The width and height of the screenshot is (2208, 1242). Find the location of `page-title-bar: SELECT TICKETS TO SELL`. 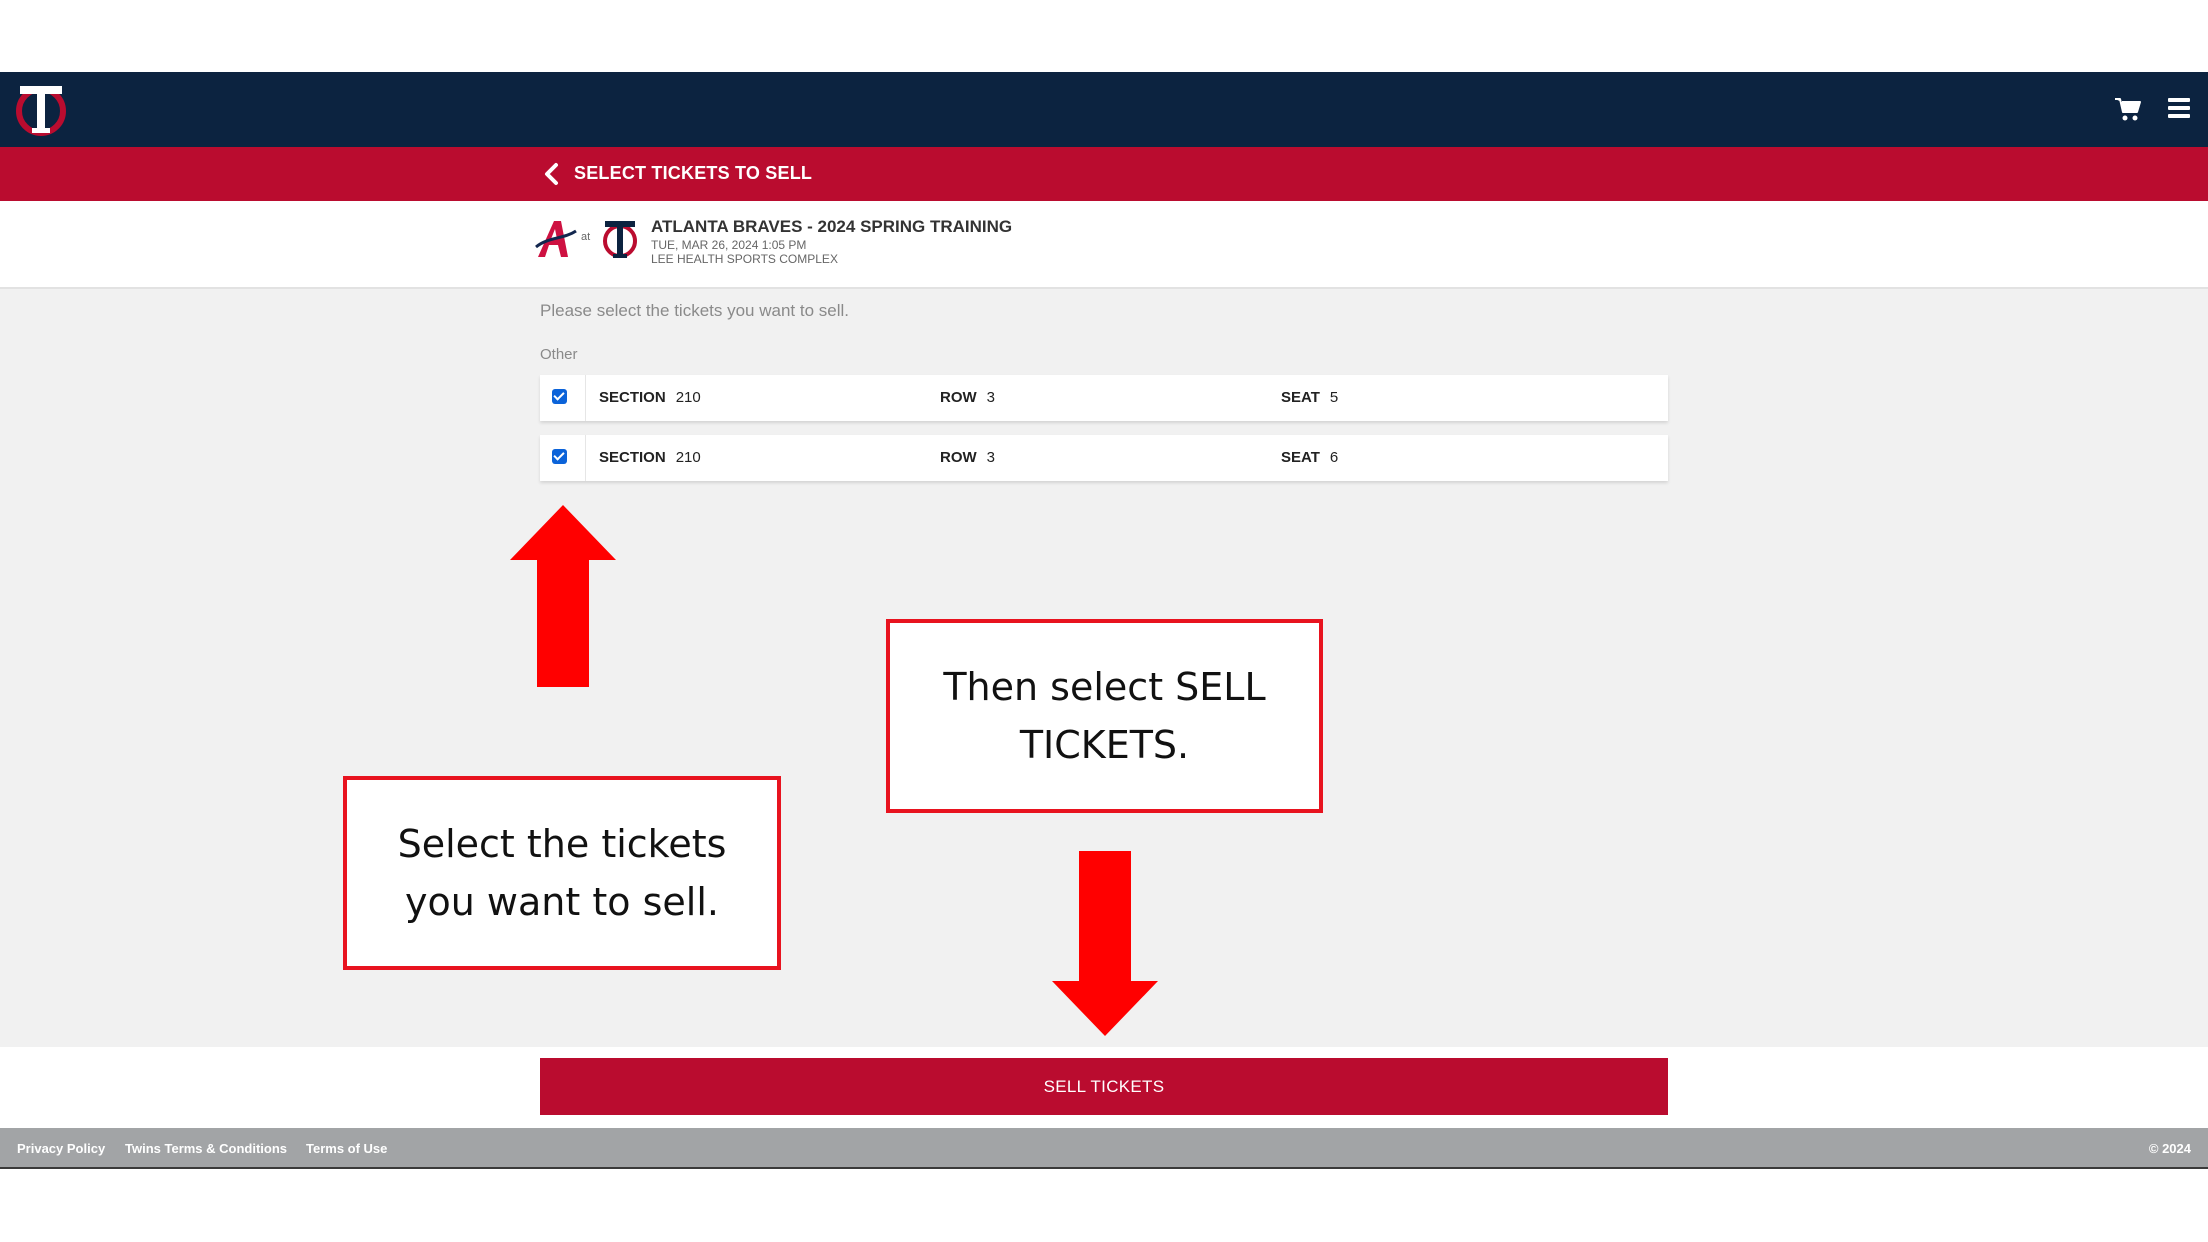

page-title-bar: SELECT TICKETS TO SELL is located at coordinates (1104, 174).